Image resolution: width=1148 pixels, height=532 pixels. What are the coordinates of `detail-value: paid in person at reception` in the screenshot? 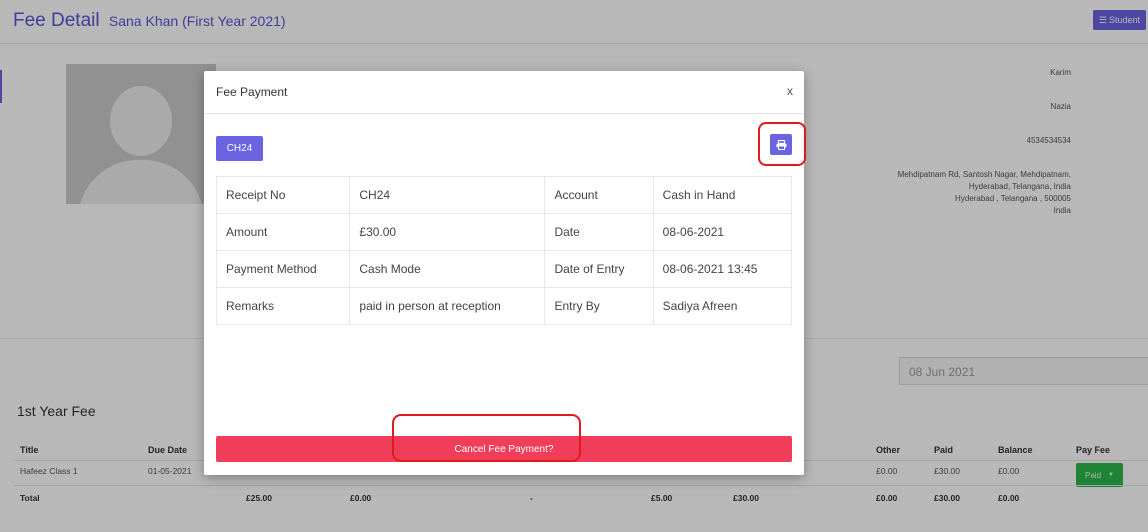 It's located at (447, 306).